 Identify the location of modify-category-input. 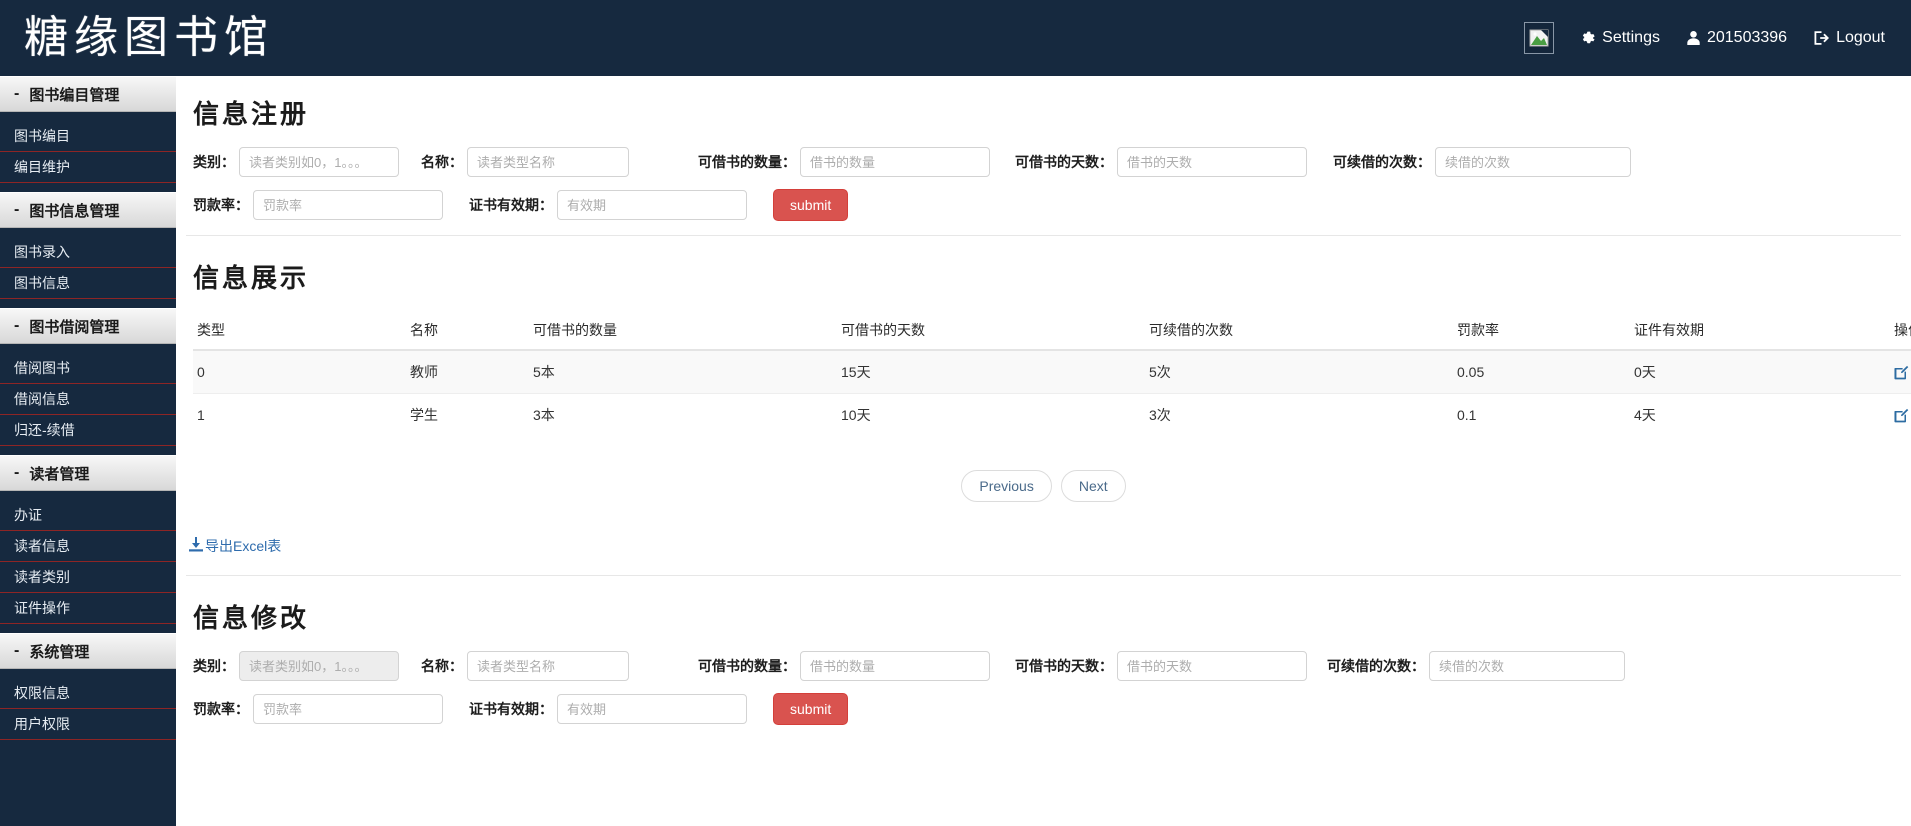
(319, 666).